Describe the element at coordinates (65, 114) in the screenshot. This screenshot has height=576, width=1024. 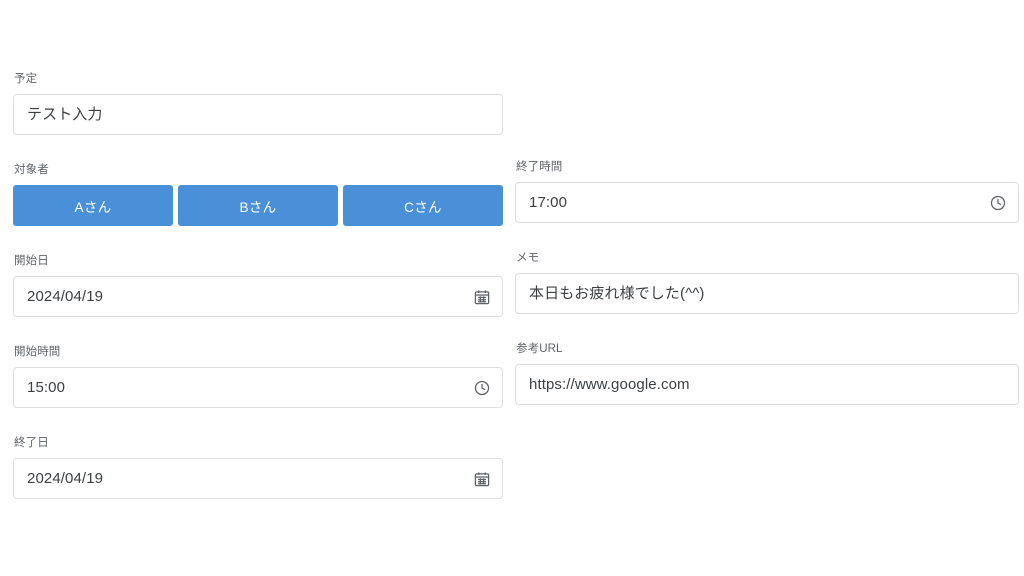
I see `schedule-input-value: テスト入力` at that location.